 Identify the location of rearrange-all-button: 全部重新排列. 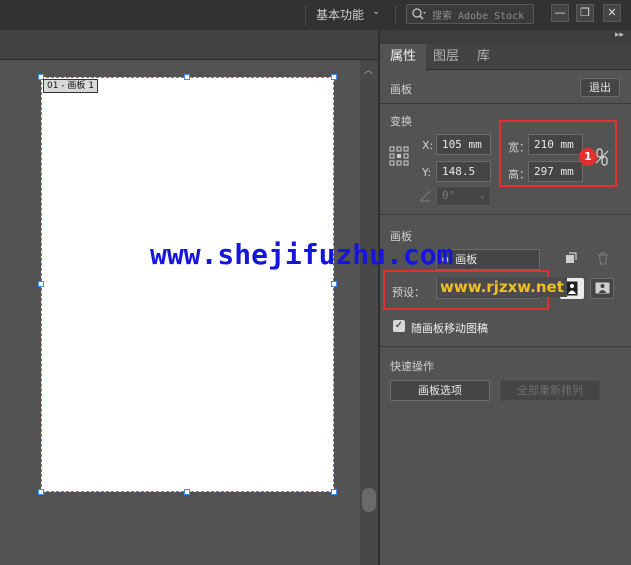
(550, 390).